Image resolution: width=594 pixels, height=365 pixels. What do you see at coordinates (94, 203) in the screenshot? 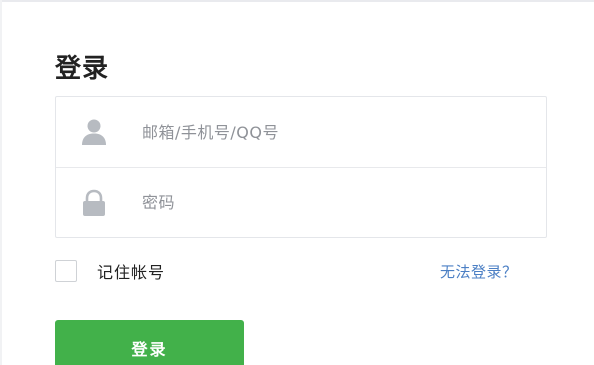
I see `lock-icon` at bounding box center [94, 203].